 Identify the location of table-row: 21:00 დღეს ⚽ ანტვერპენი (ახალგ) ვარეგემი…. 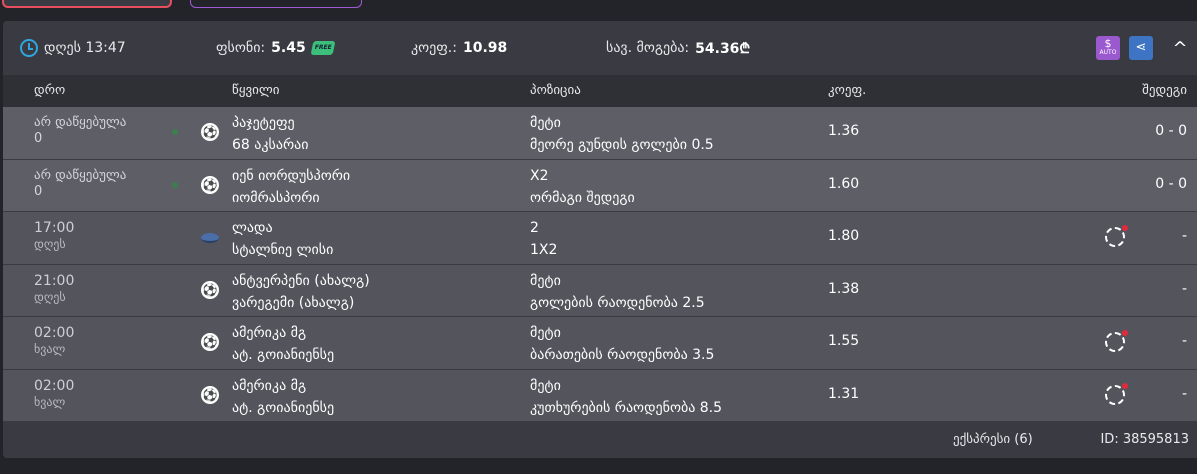
(600, 290).